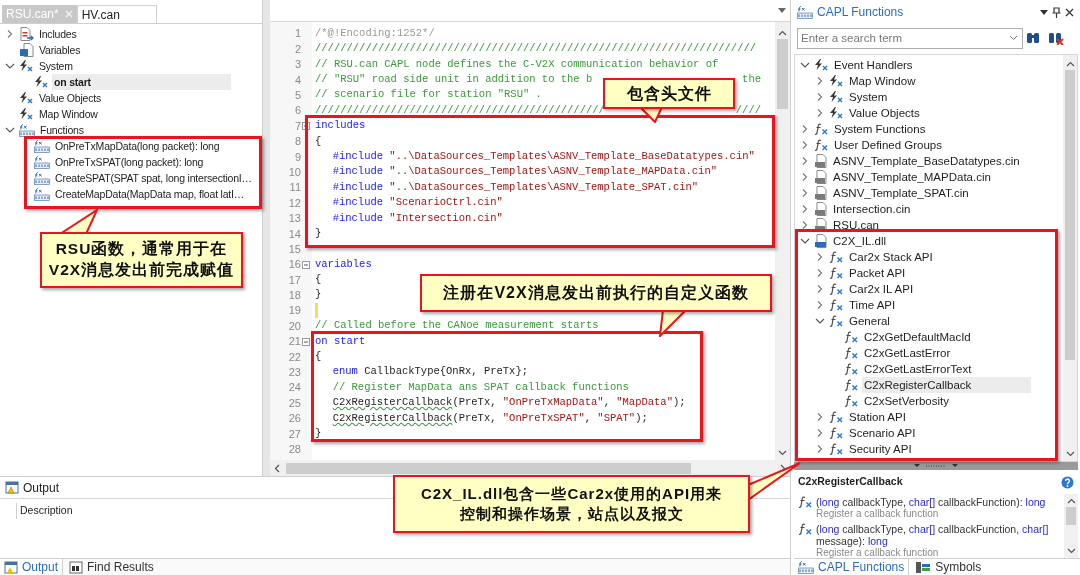 This screenshot has height=575, width=1080. Describe the element at coordinates (294, 234) in the screenshot. I see `line-number: 14` at that location.